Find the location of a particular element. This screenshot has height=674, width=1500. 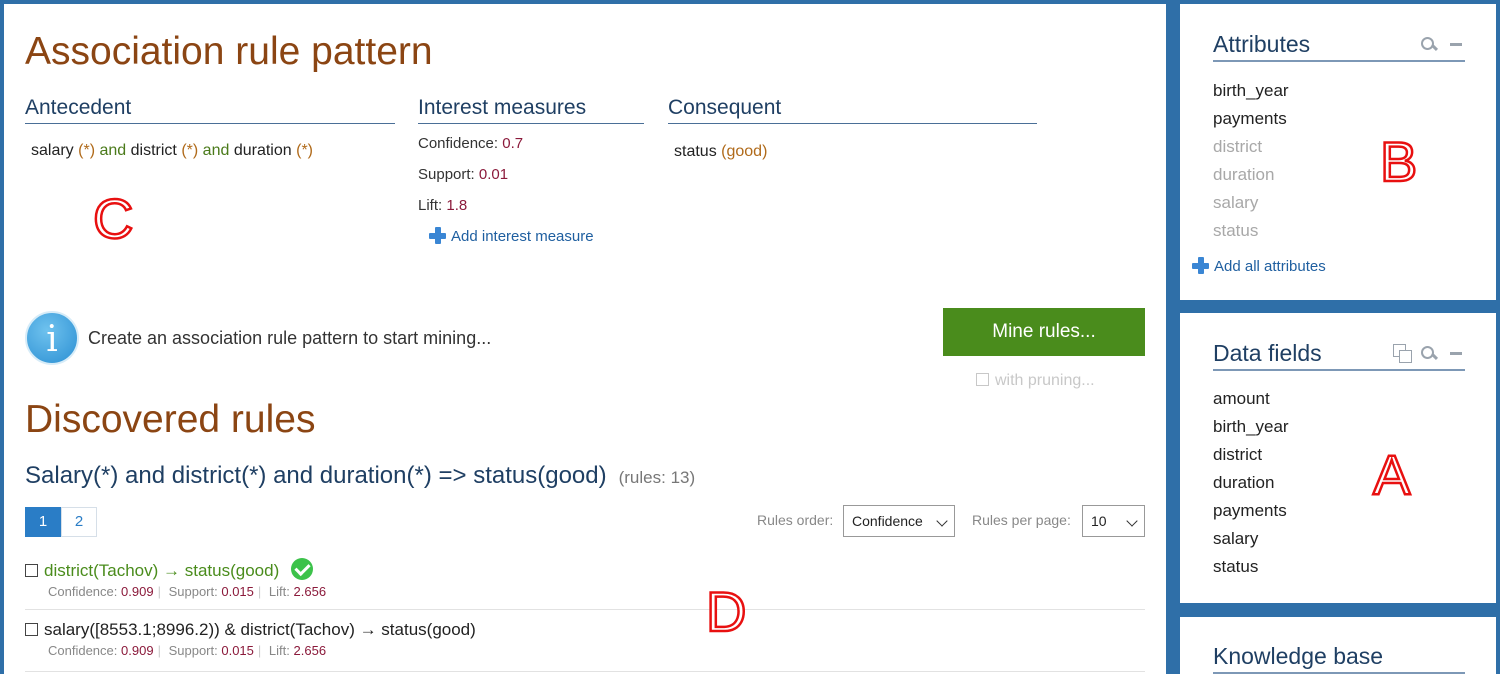

rule-support: 0.015 is located at coordinates (237, 591).